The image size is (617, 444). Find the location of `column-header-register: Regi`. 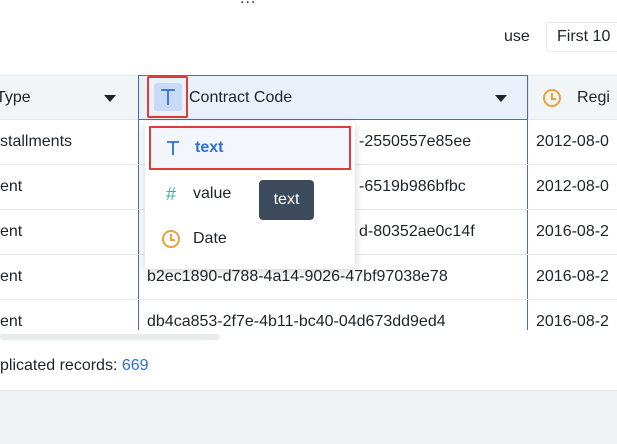

column-header-register: Regi is located at coordinates (572, 98).